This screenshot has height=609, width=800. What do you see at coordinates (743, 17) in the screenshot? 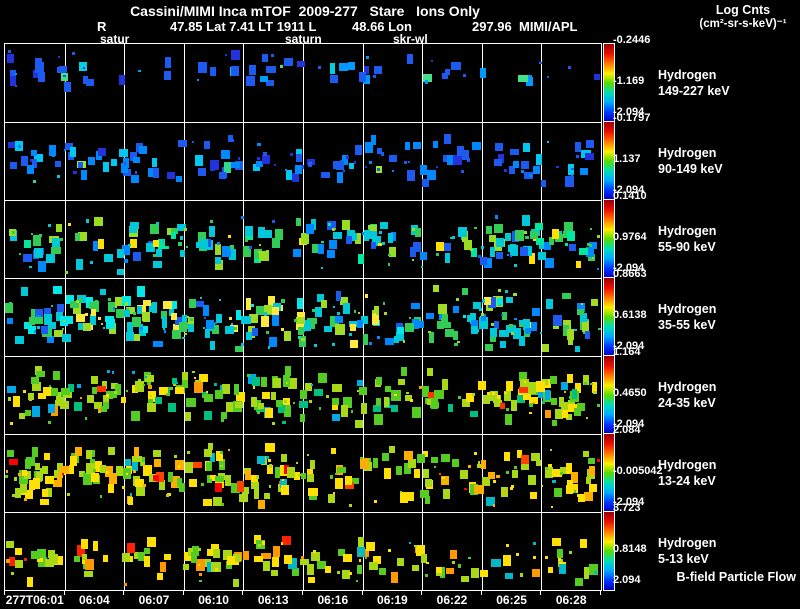
I see `colorbar-legend: Log Cnts (cm²-sr-s-keV)⁻¹` at bounding box center [743, 17].